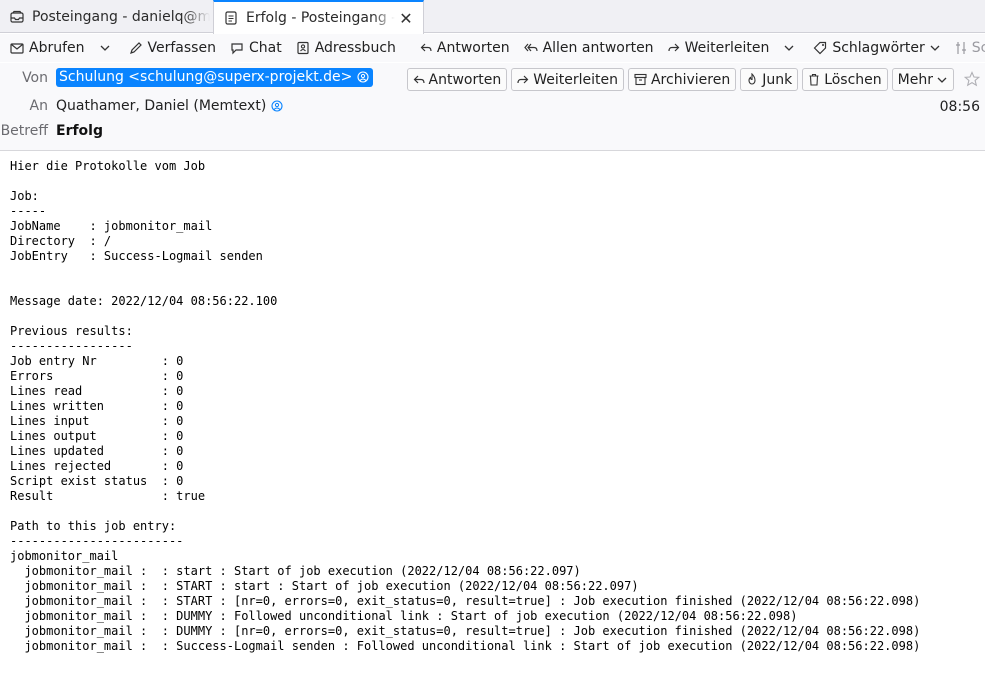  I want to click on header-forward-button: Weiterleiten, so click(567, 79).